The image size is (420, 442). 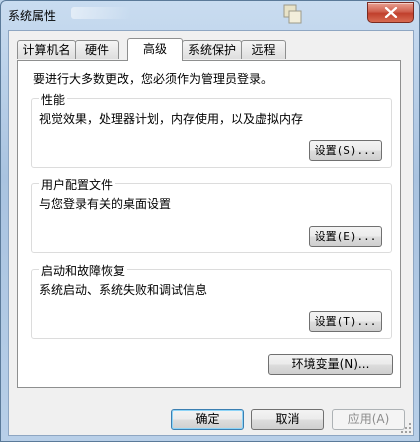 I want to click on startup-recovery-group-title: 启动和故障恢复, so click(x=83, y=270).